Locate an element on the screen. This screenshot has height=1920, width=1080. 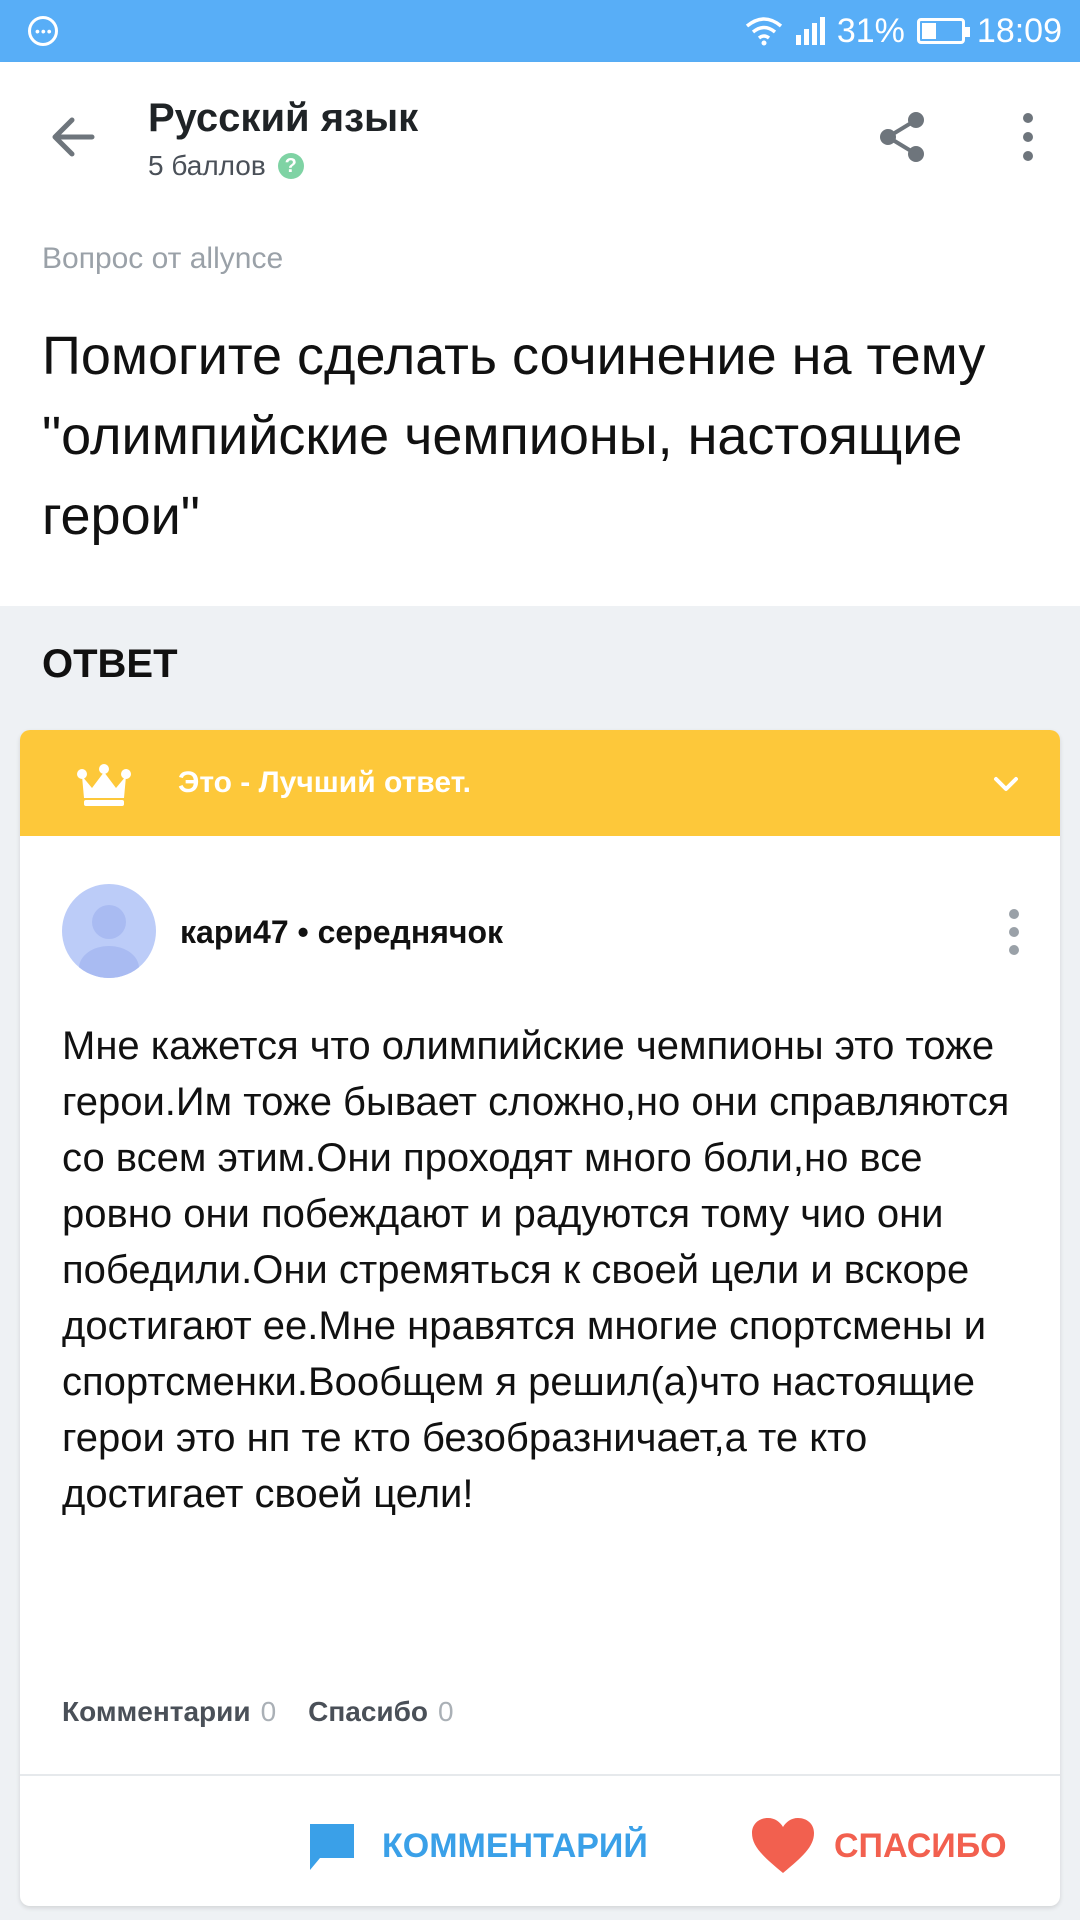
question-author: Вопрос от allynce is located at coordinates (163, 258).